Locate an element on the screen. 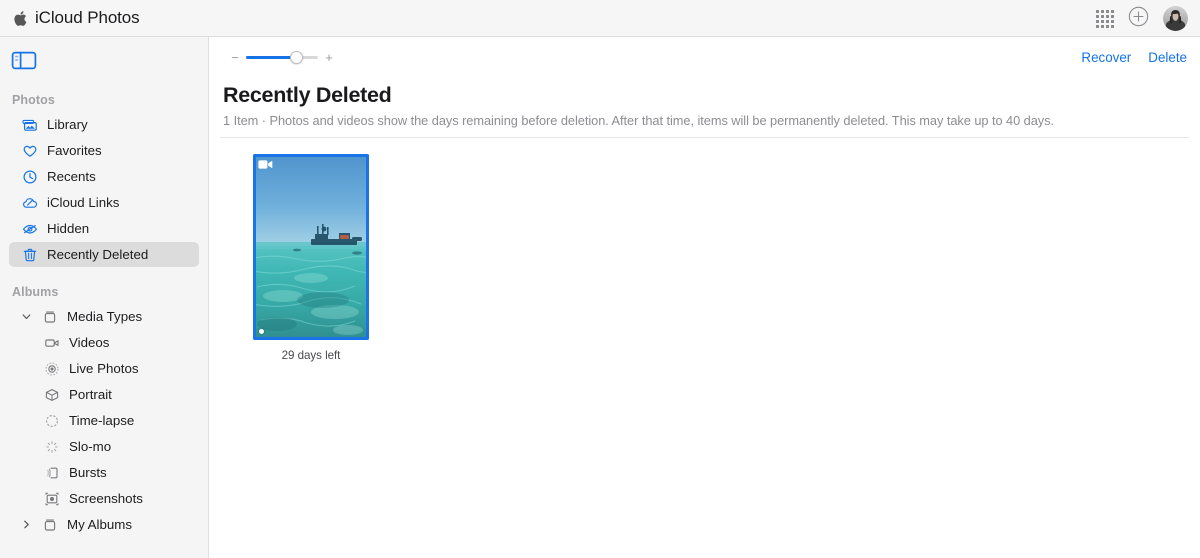  live-photo-icon is located at coordinates (52, 369).